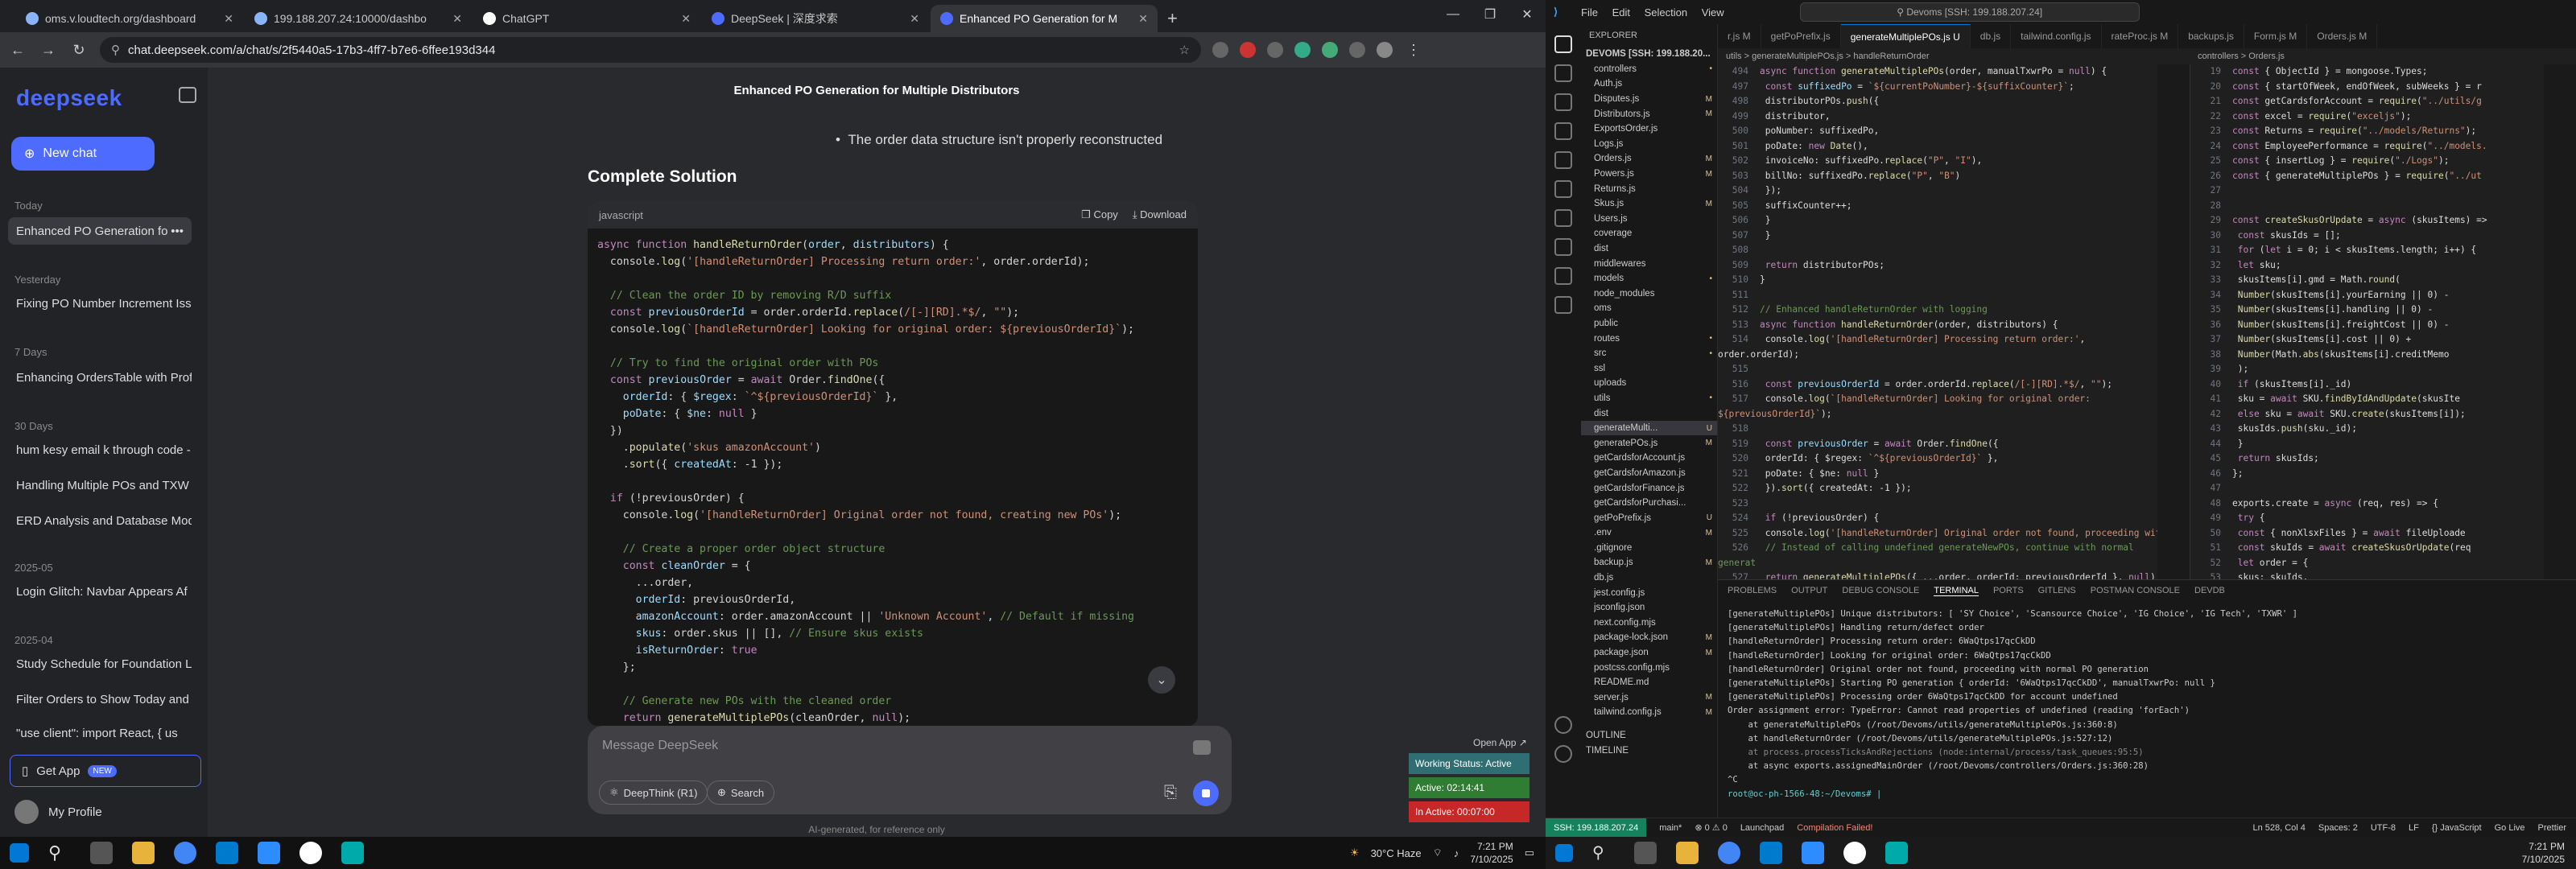 This screenshot has height=869, width=2576. Describe the element at coordinates (129, 18) in the screenshot. I see `tab-oms: oms.v.loudtech.org/dashboard ✕` at that location.